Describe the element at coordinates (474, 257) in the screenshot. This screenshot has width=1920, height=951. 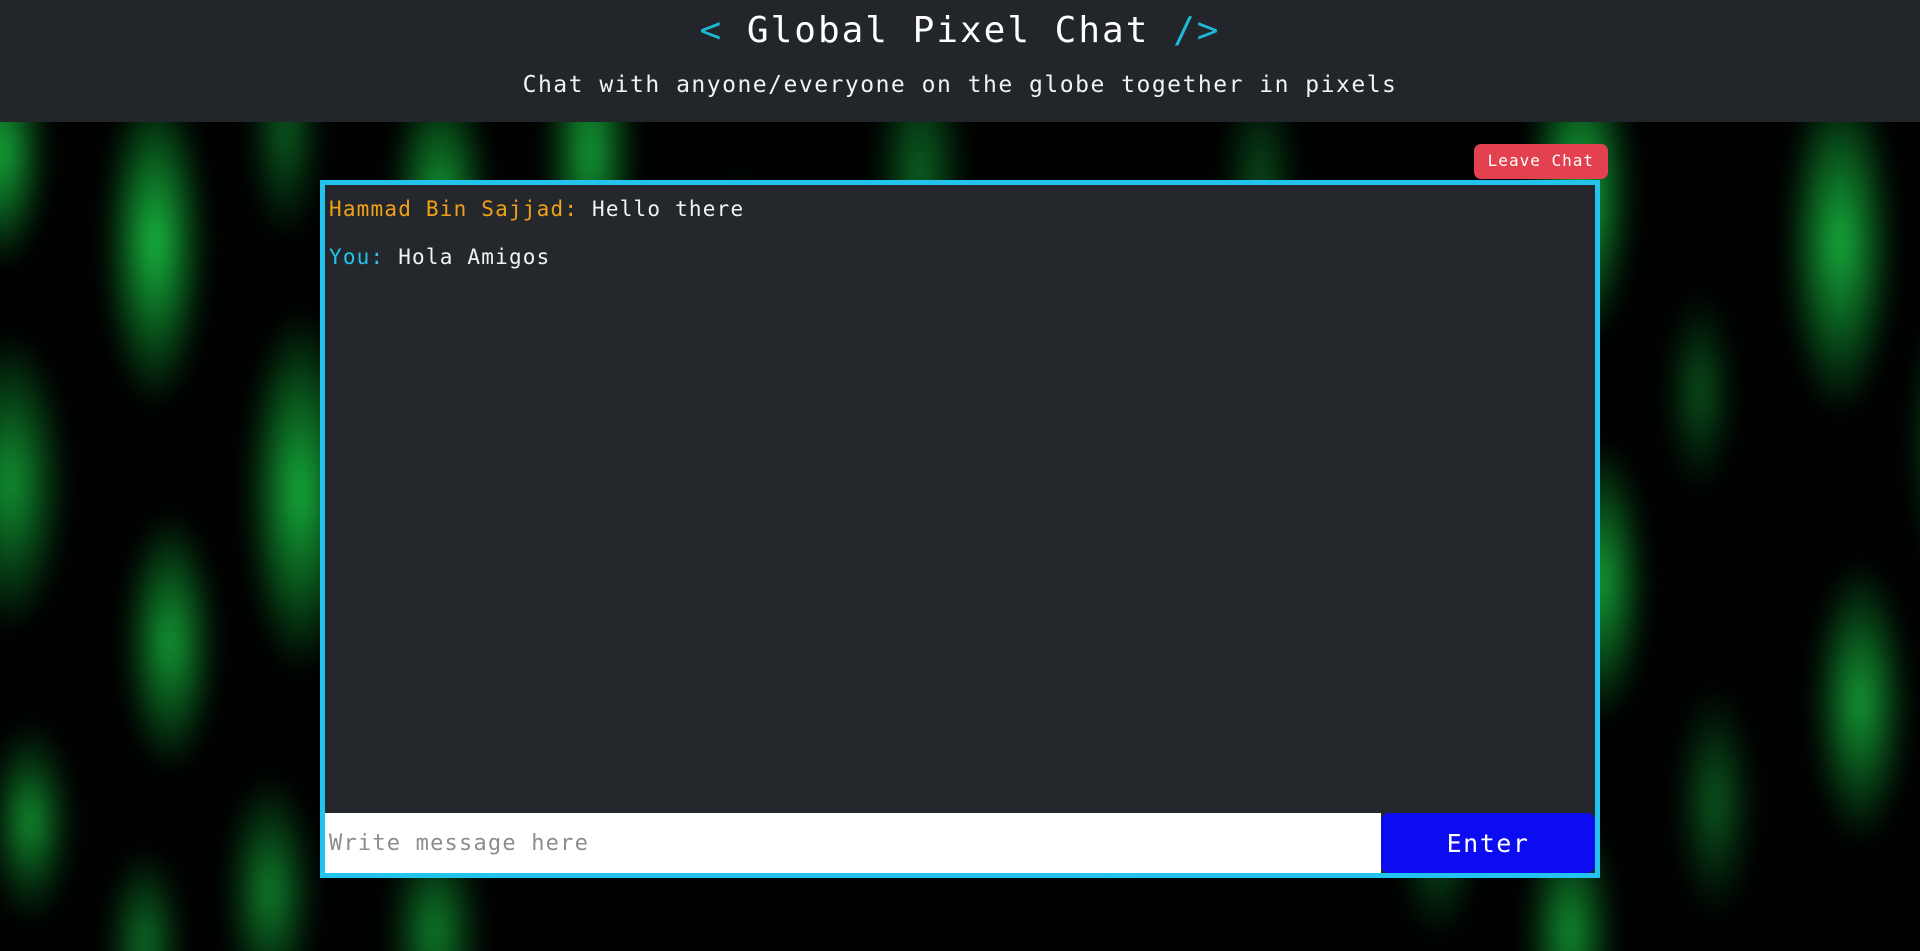
I see `message-text: Hola Amigos` at that location.